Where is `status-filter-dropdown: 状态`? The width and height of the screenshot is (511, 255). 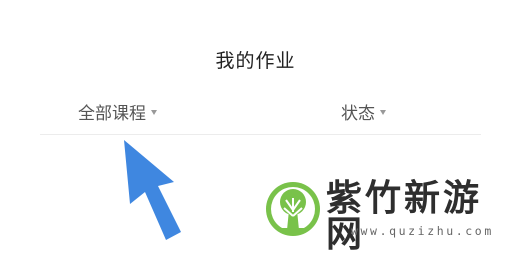
status-filter-dropdown: 状态 is located at coordinates (363, 111).